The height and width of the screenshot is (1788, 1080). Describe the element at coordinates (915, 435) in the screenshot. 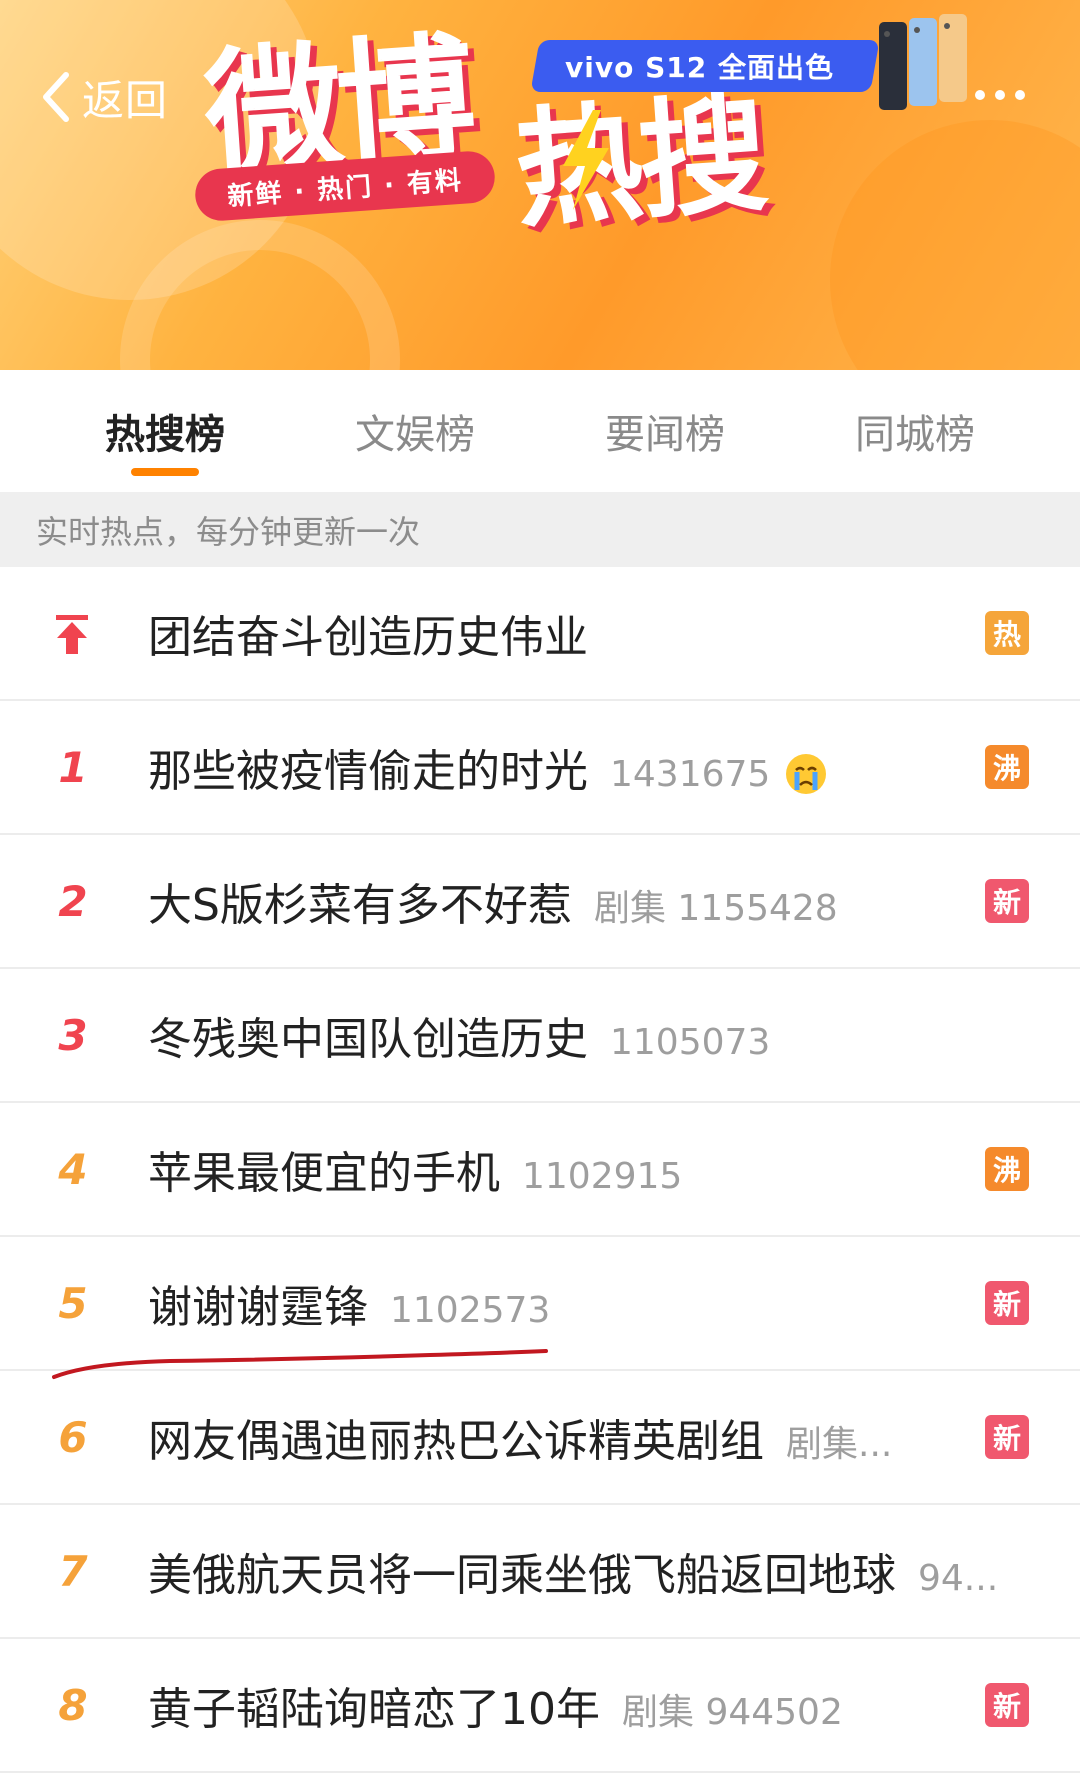

I see `tab-label: 同城榜` at that location.